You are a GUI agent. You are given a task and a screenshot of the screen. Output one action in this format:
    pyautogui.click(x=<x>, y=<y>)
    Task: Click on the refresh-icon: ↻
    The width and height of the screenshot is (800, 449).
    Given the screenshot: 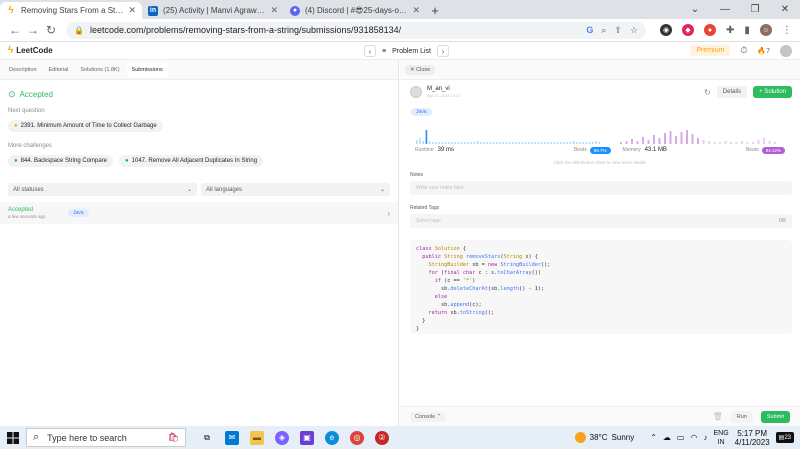 What is the action you would take?
    pyautogui.click(x=707, y=92)
    